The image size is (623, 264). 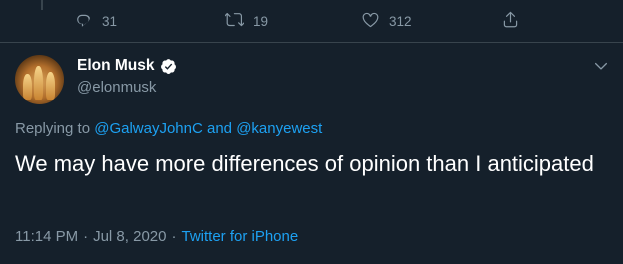 I want to click on reply-mention-link: @kanyewest, so click(x=279, y=128).